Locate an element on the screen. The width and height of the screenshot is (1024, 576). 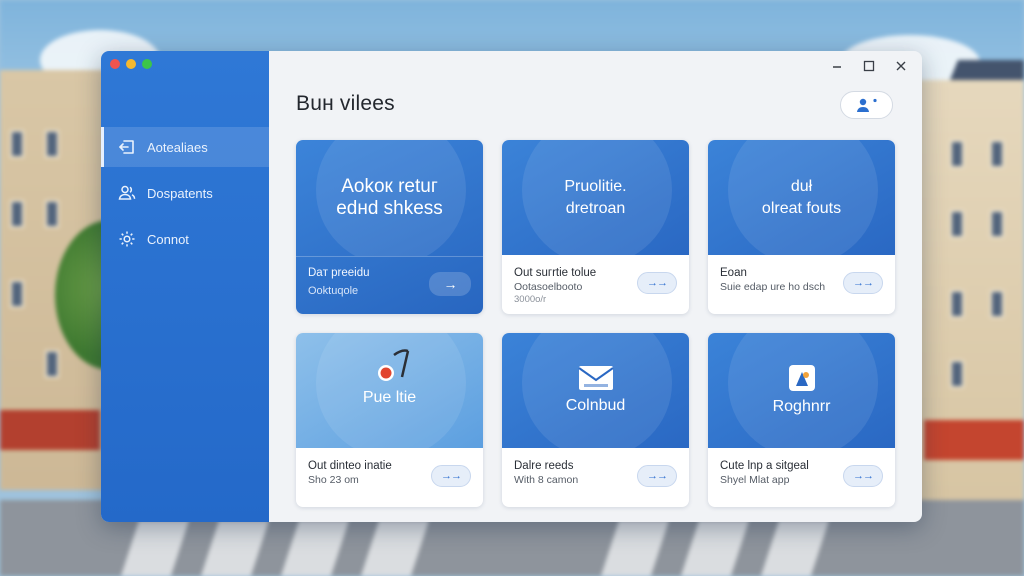
card-art-title: duł is located at coordinates (801, 186).